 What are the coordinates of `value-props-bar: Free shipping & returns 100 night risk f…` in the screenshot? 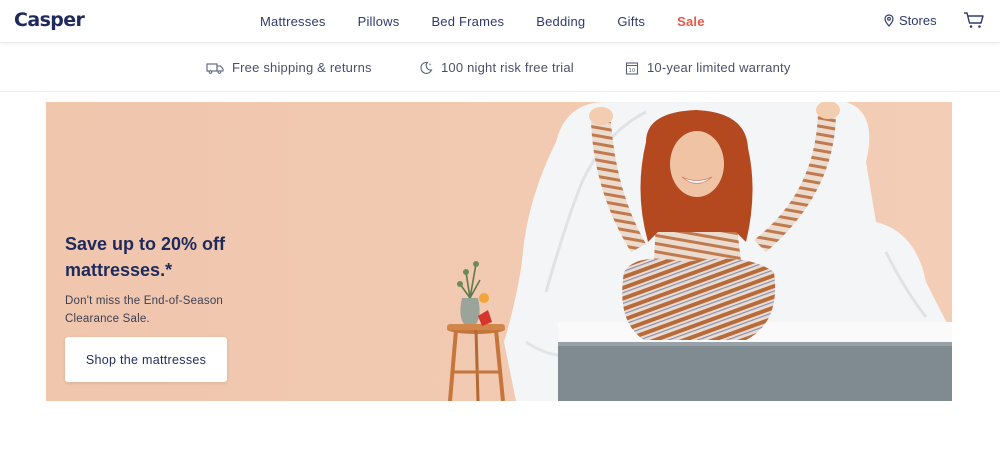 It's located at (500, 68).